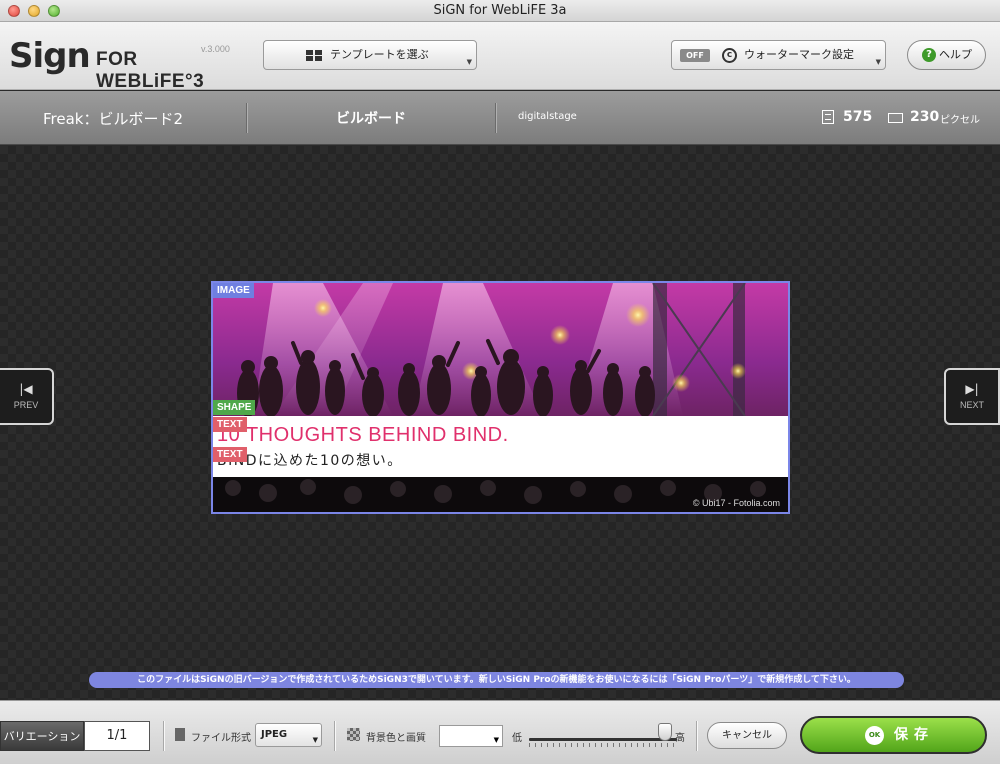 The height and width of the screenshot is (764, 1000). What do you see at coordinates (363, 435) in the screenshot?
I see `headline-text: 10 THOUGHTS BEHIND BIND.` at bounding box center [363, 435].